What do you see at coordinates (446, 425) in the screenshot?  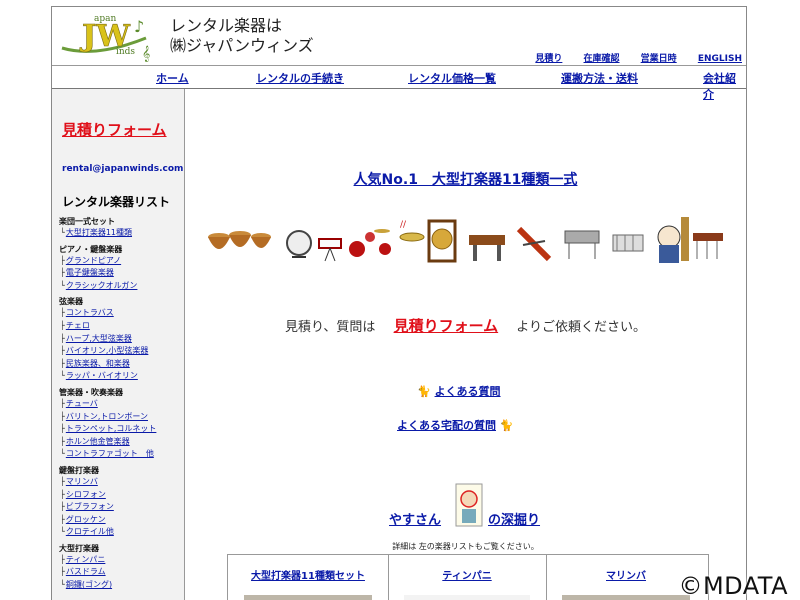 I see `delivery-faq-link: よくある宅配の質問` at bounding box center [446, 425].